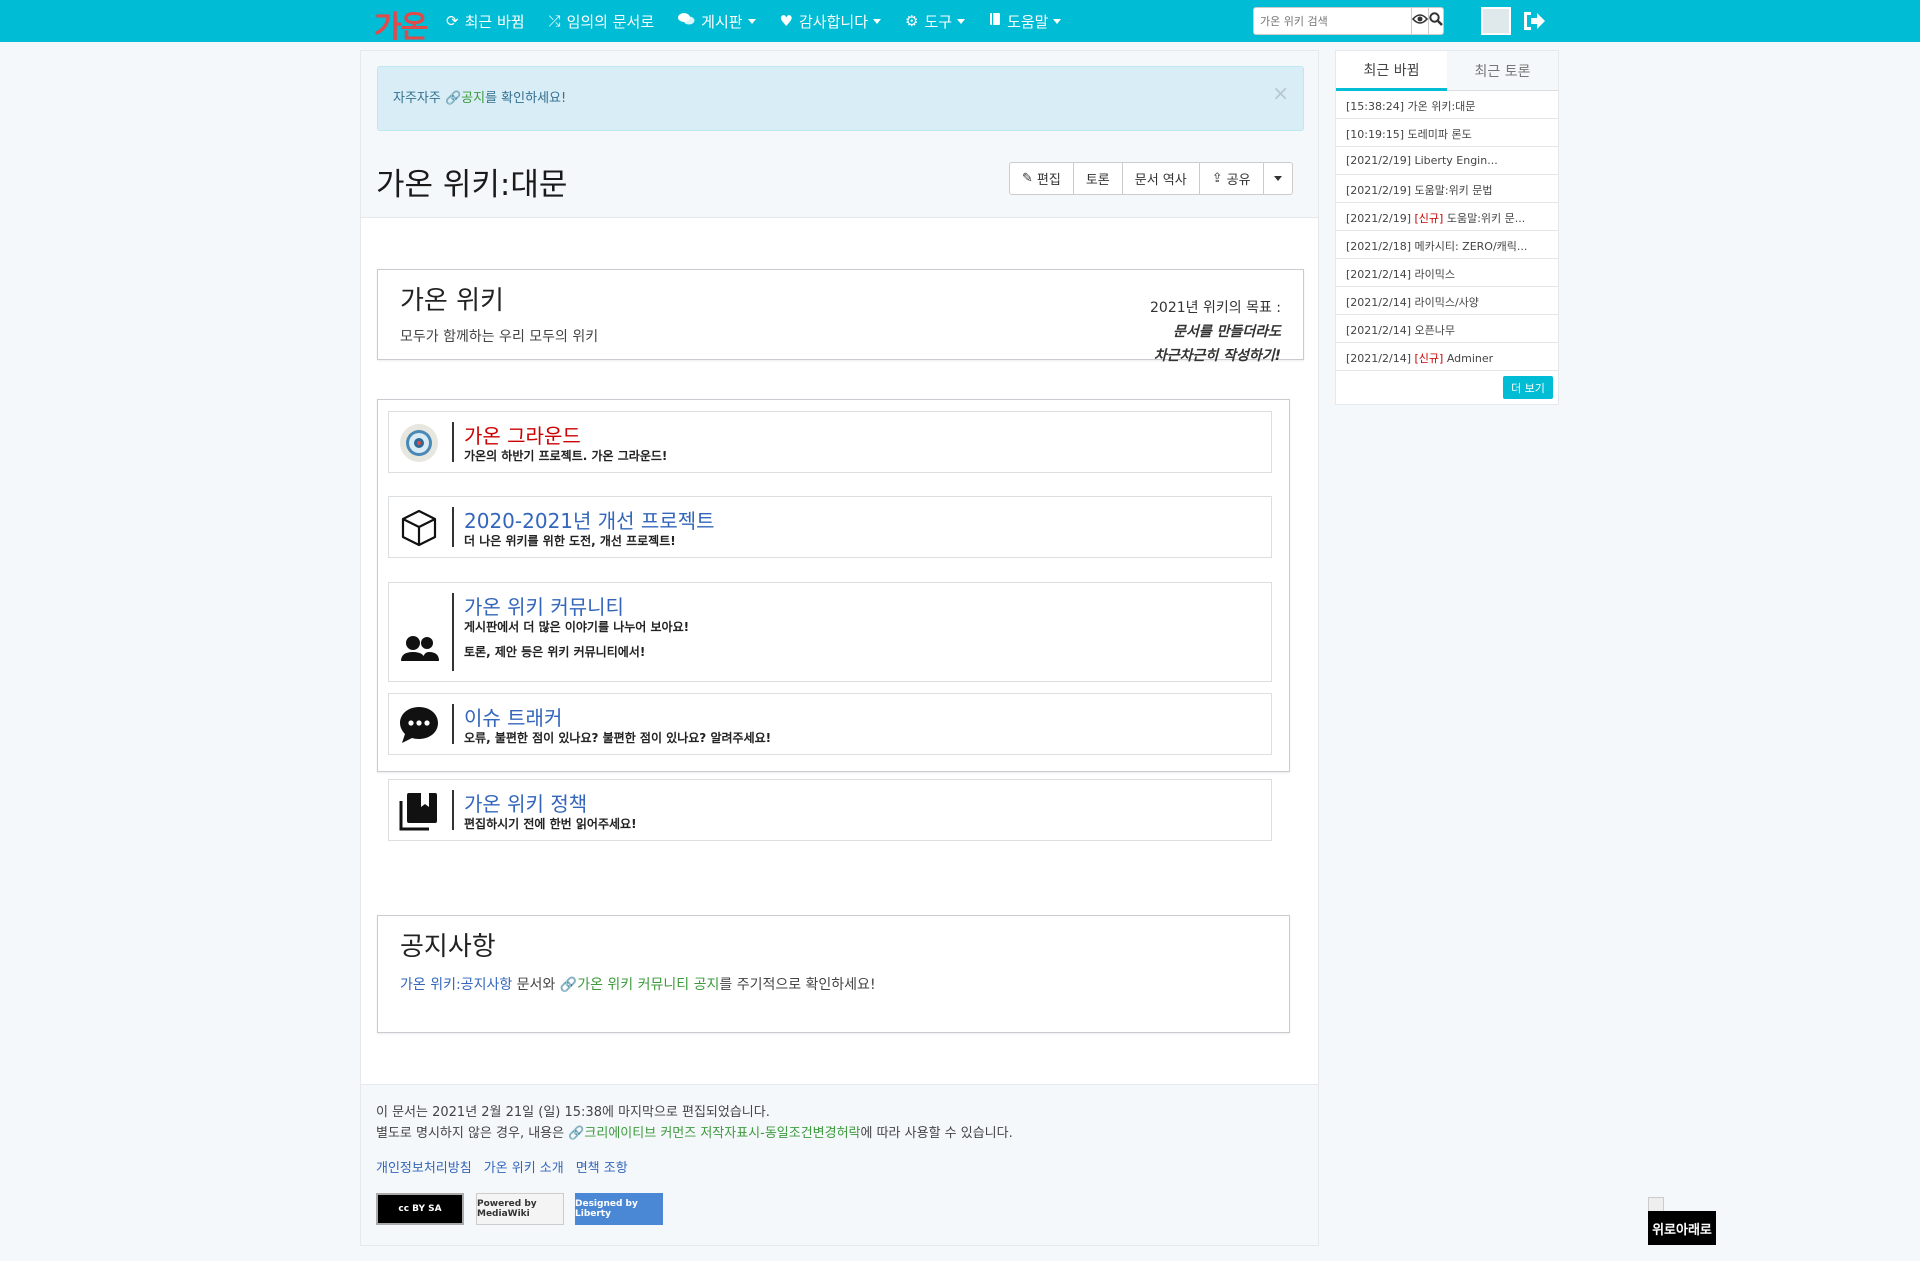 The width and height of the screenshot is (1920, 1261). I want to click on nav-label: 도구, so click(938, 21).